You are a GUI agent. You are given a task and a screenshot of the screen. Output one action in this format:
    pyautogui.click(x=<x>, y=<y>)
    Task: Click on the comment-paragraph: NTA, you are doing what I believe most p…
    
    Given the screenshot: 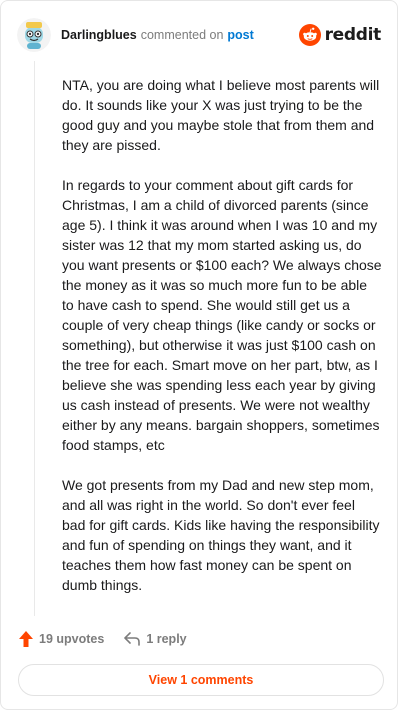 What is the action you would take?
    pyautogui.click(x=221, y=115)
    